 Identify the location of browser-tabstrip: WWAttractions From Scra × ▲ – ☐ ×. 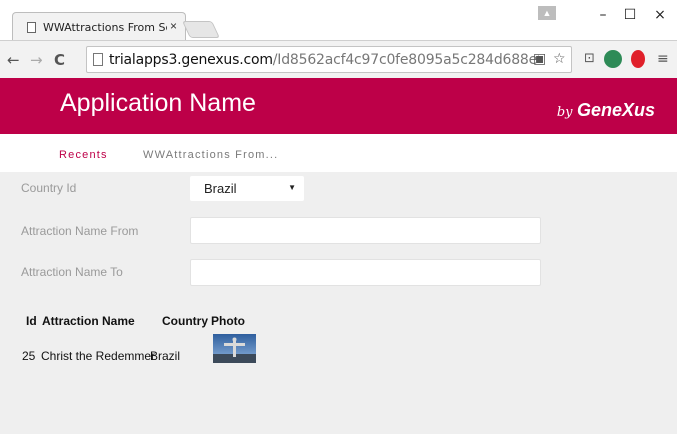
(338, 20).